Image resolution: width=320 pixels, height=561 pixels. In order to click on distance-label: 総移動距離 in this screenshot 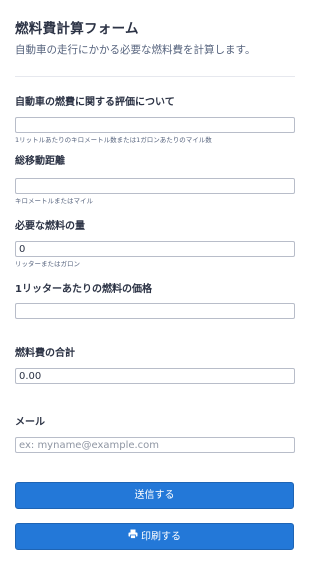, I will do `click(40, 161)`.